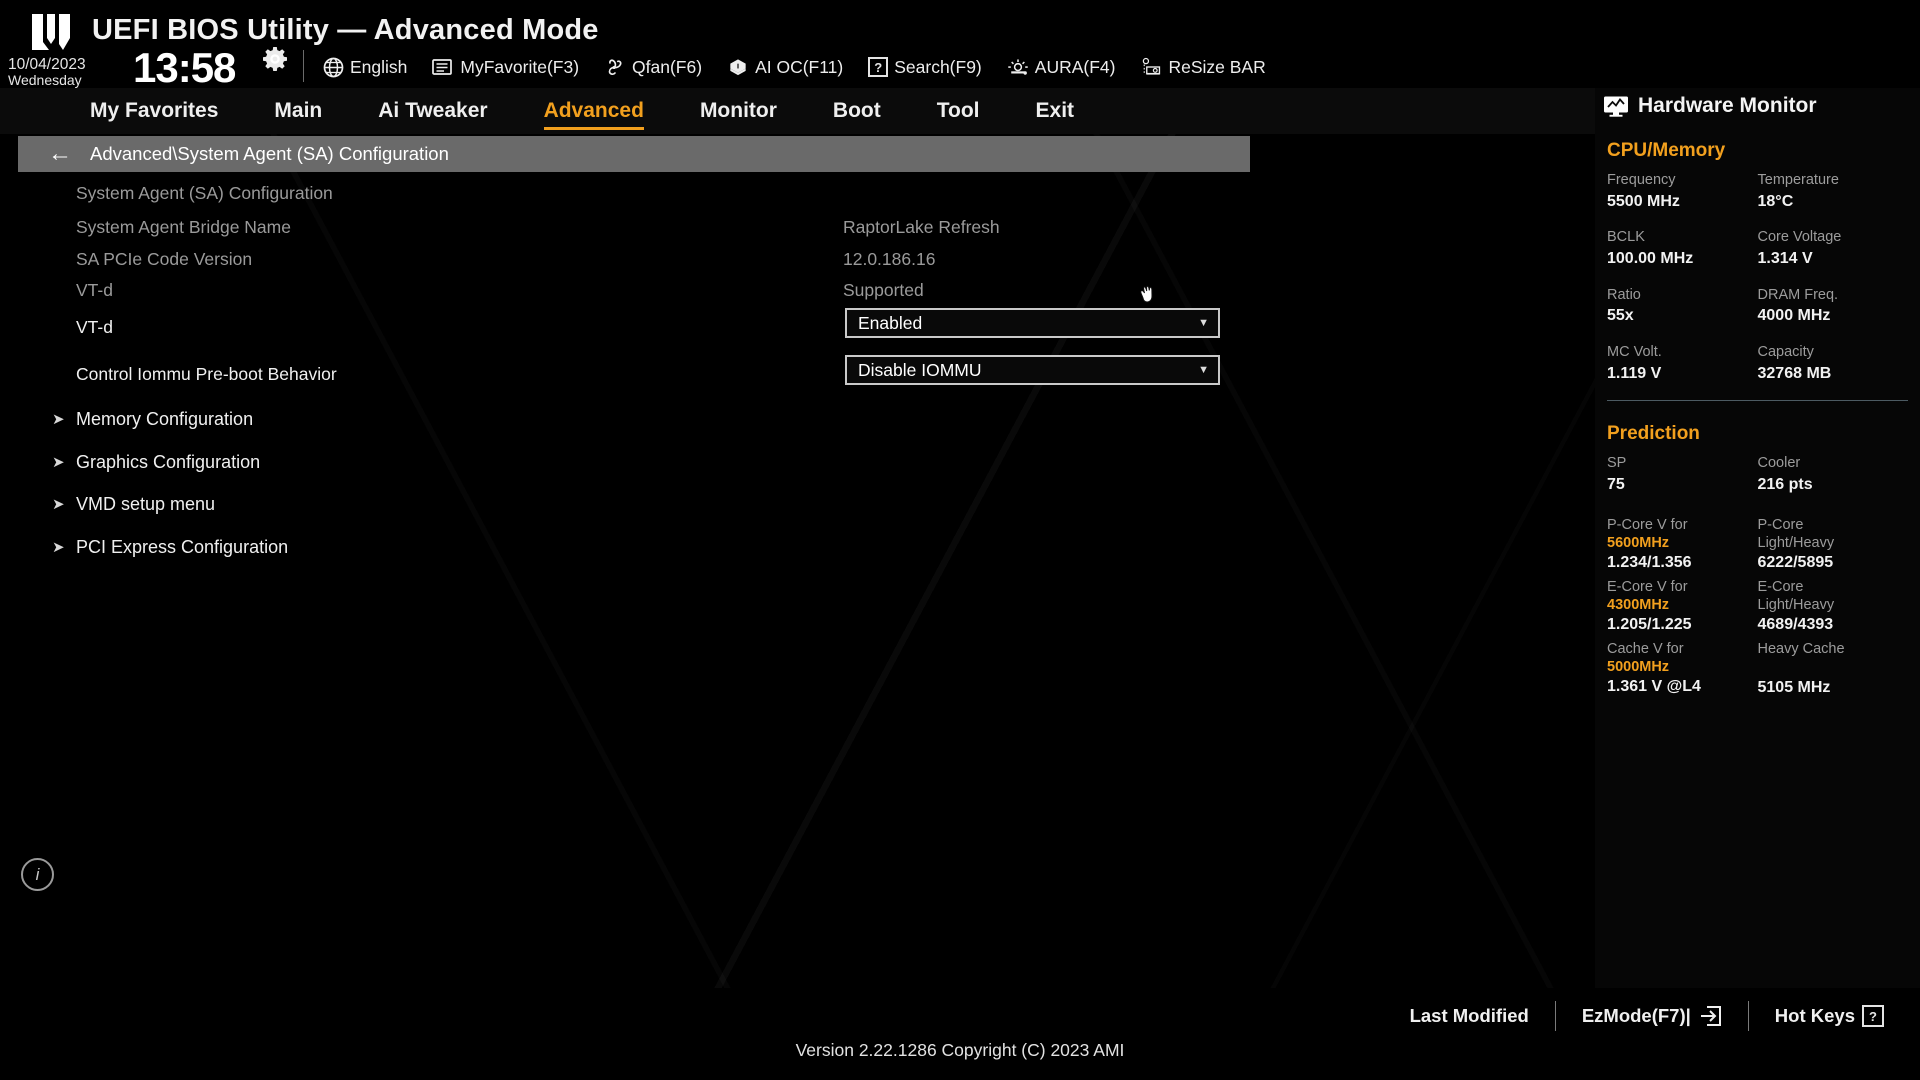 This screenshot has height=1080, width=1920. What do you see at coordinates (594, 112) in the screenshot?
I see `nav-item-advanced: Advanced` at bounding box center [594, 112].